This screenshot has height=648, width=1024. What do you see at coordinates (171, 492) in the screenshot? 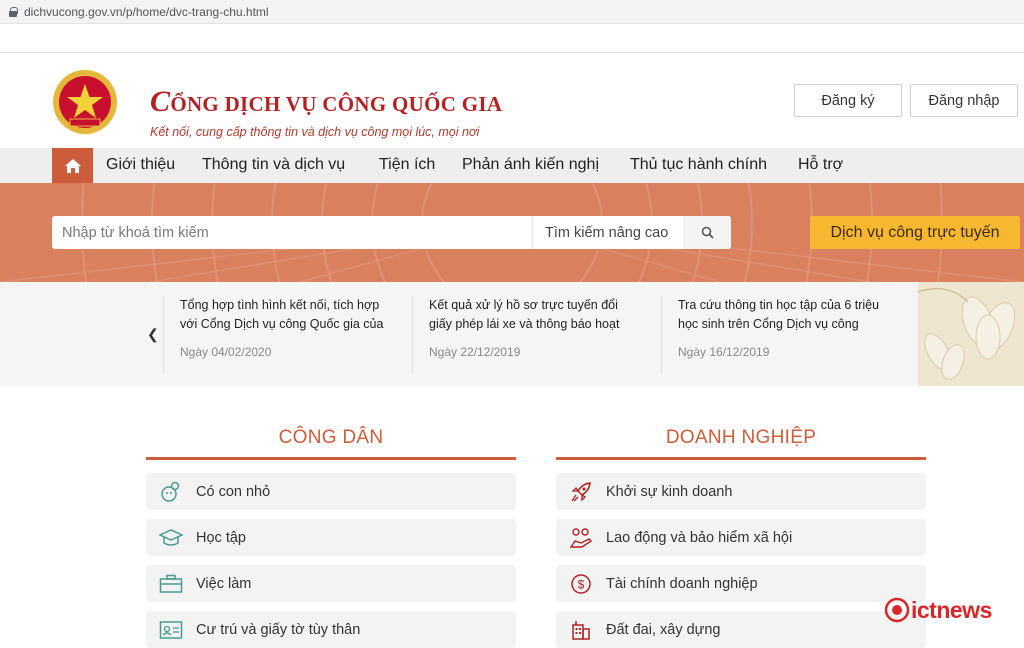
I see `baby-icon` at bounding box center [171, 492].